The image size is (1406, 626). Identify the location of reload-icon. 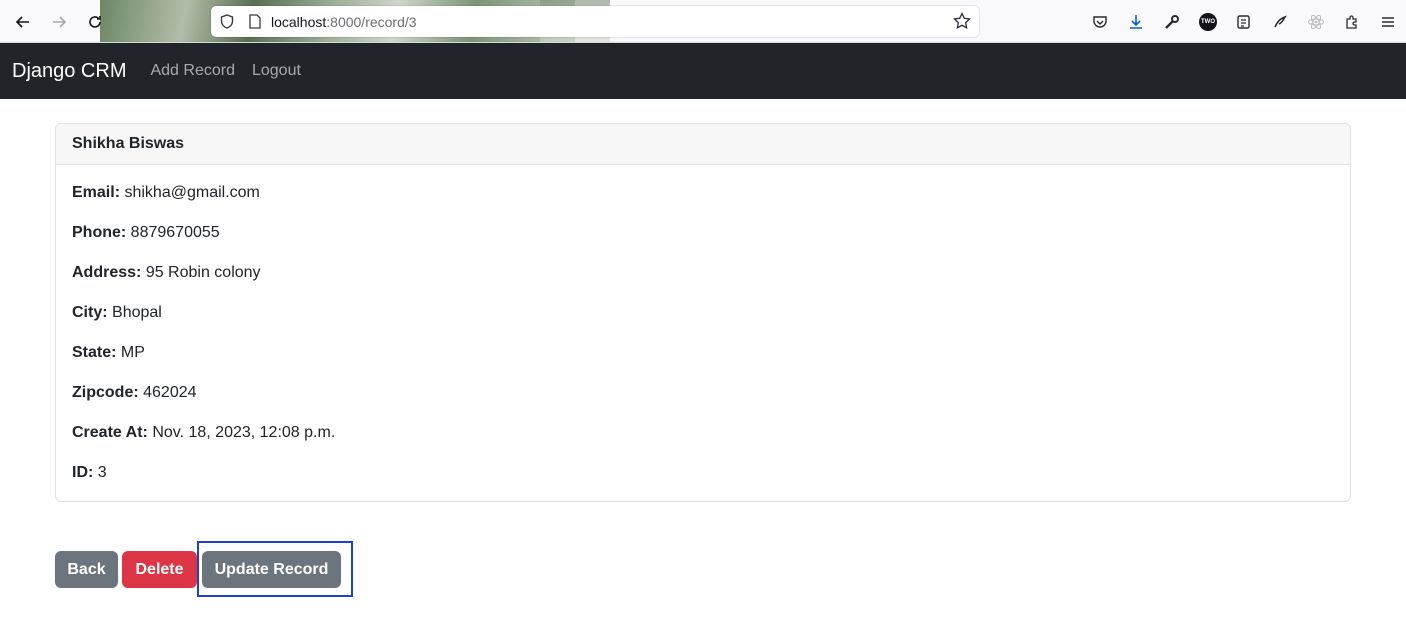
(95, 22).